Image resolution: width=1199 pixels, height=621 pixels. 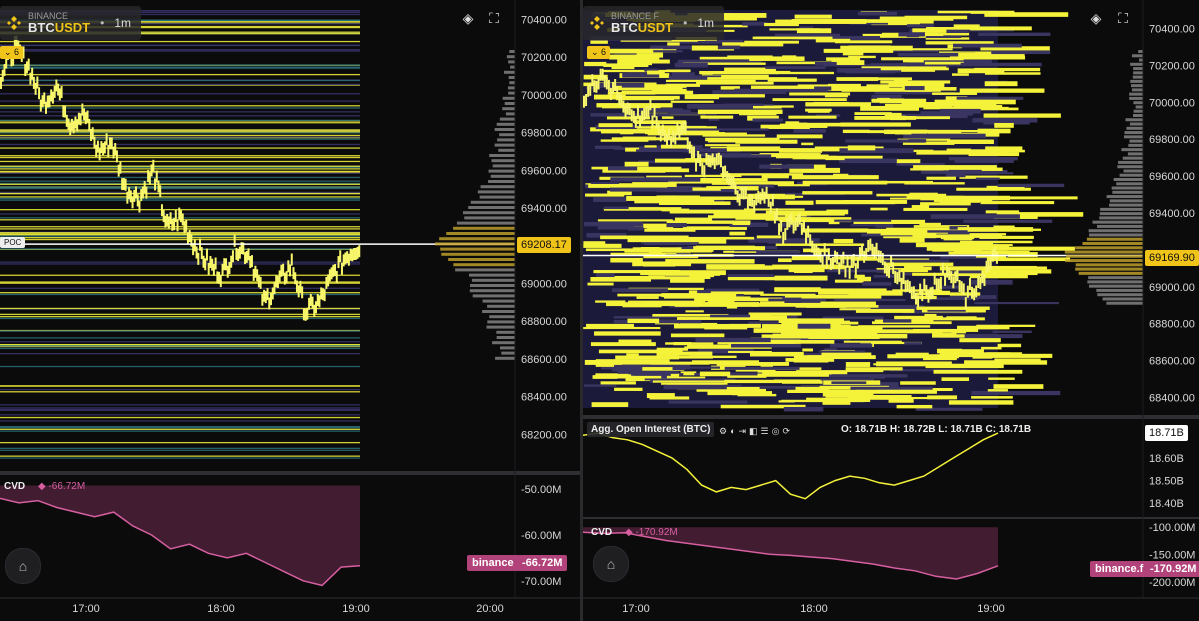 I want to click on time-tick-label: 20:00, so click(x=490, y=609).